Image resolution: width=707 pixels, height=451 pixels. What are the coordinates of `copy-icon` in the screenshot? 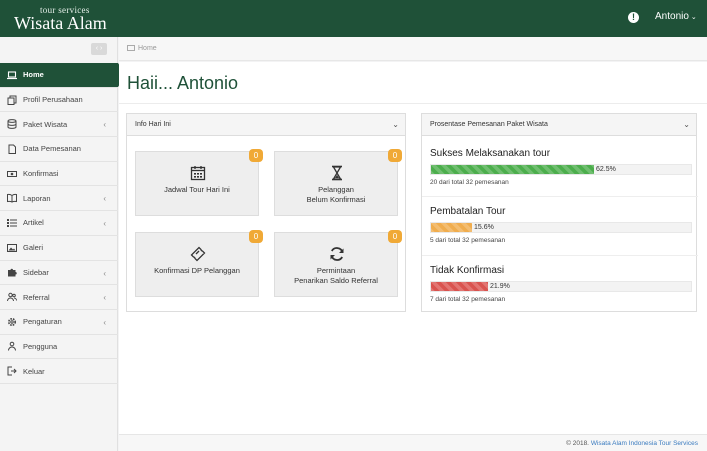 It's located at (12, 100).